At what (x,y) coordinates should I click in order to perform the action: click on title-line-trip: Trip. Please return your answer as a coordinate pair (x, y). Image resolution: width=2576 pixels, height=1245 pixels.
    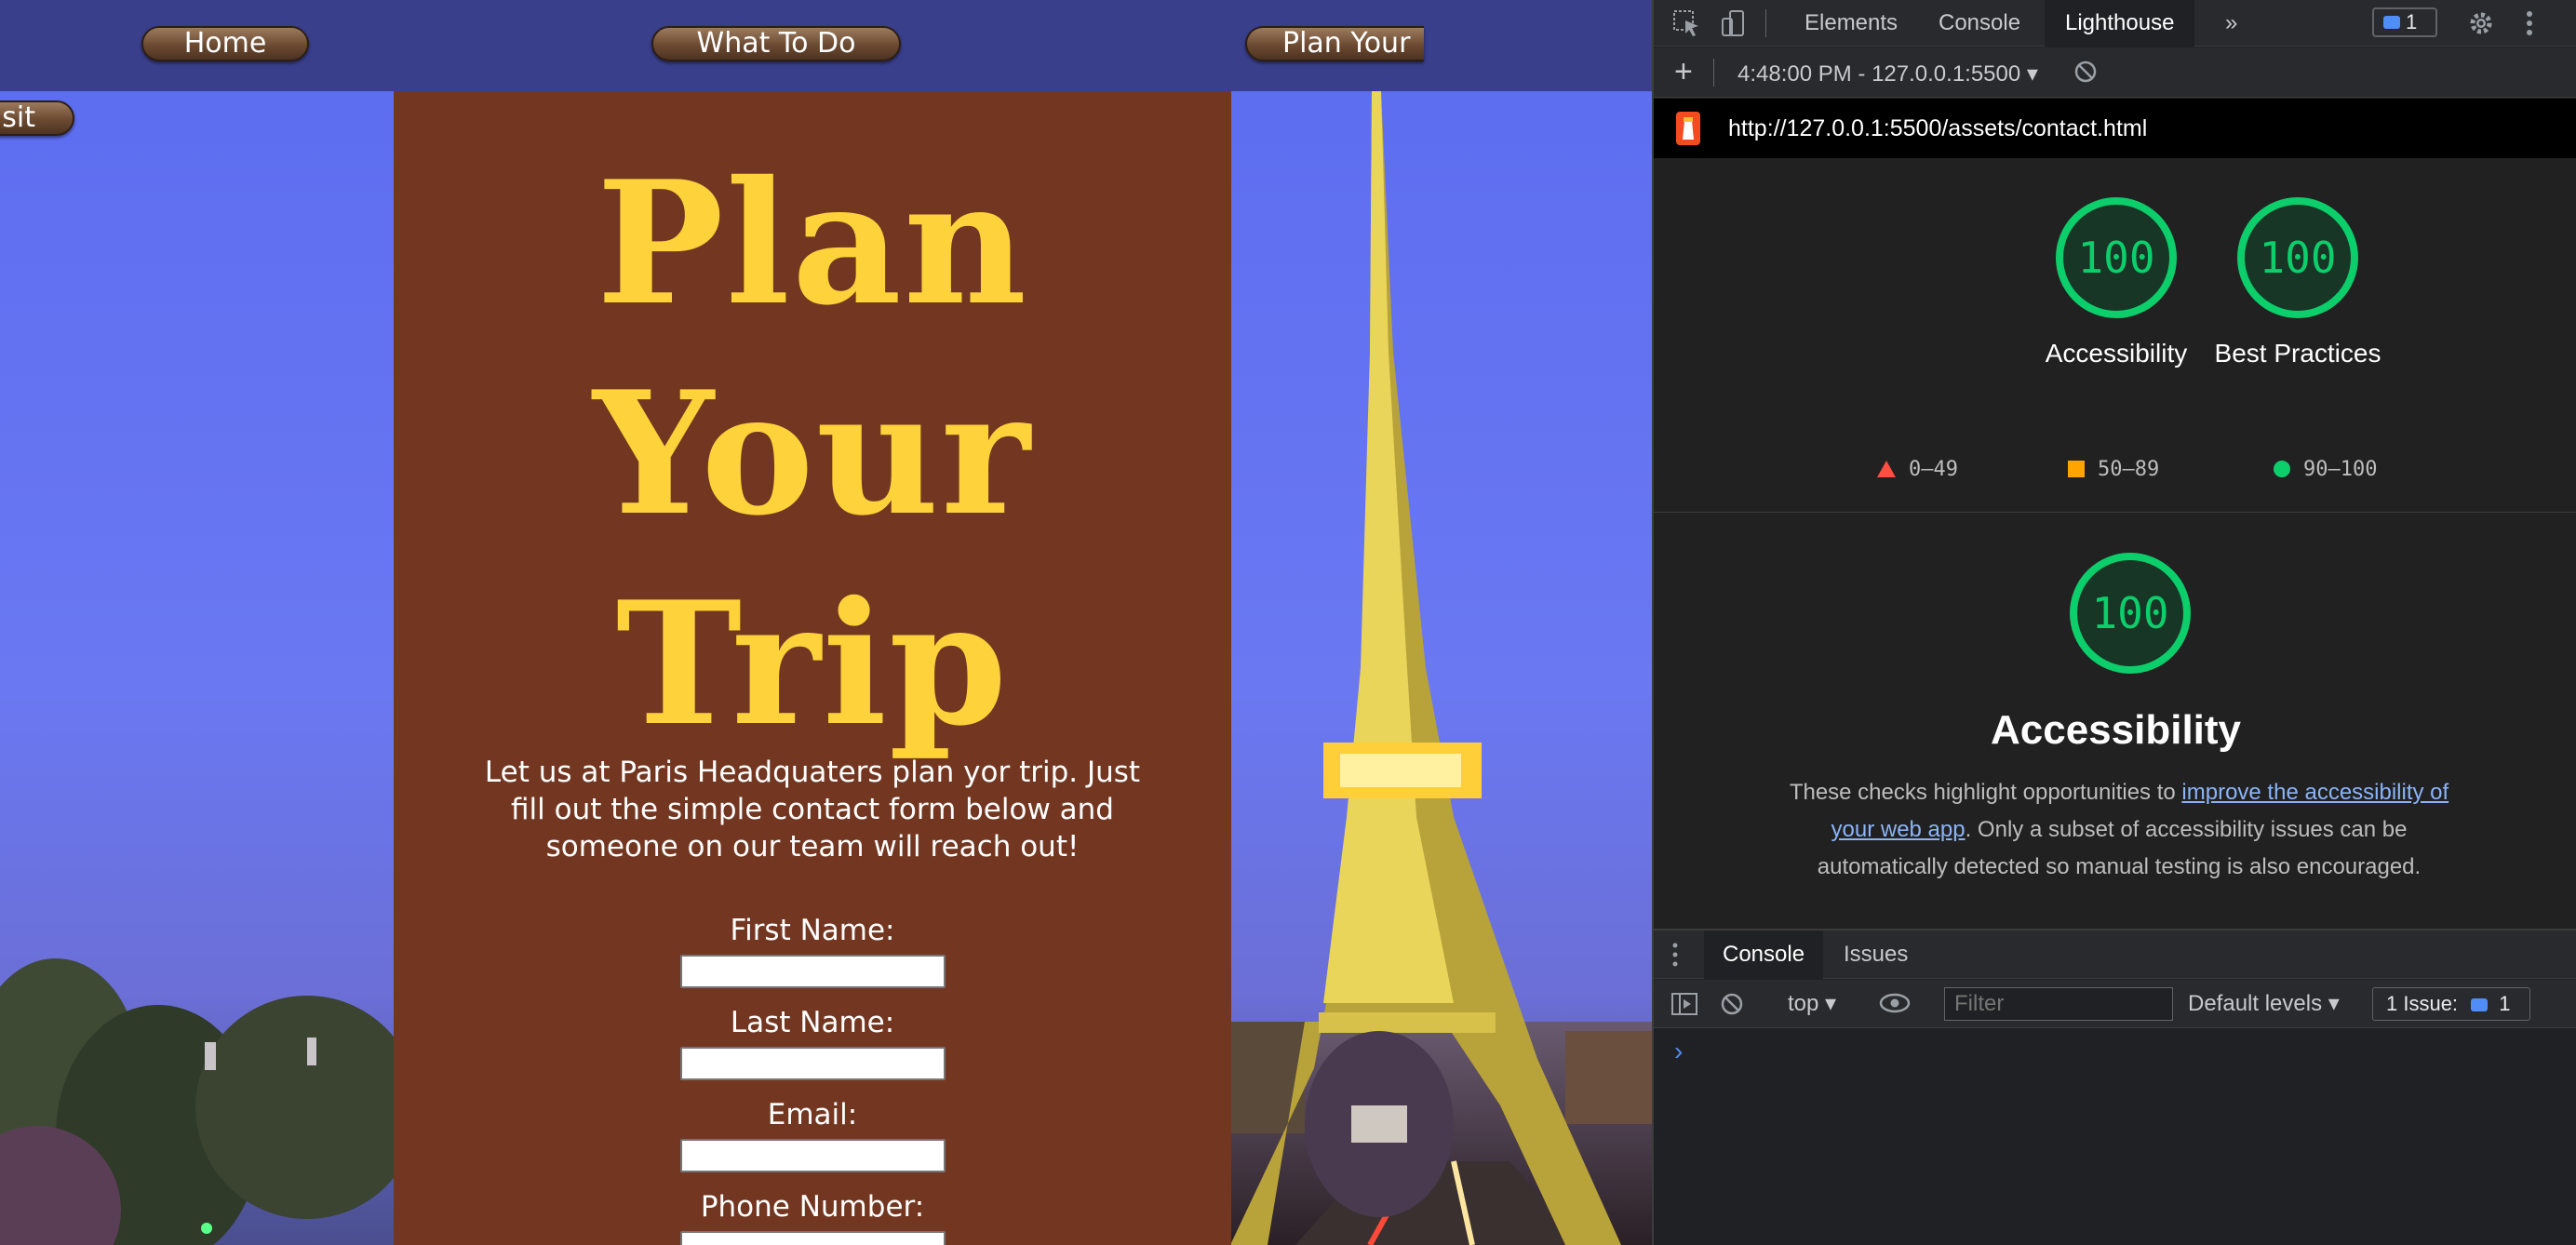
    Looking at the image, I should click on (812, 664).